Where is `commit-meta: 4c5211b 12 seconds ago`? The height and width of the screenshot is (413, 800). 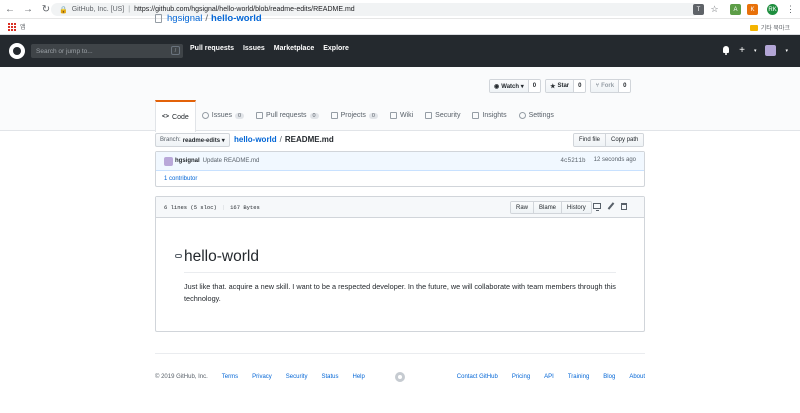 commit-meta: 4c5211b 12 seconds ago is located at coordinates (598, 160).